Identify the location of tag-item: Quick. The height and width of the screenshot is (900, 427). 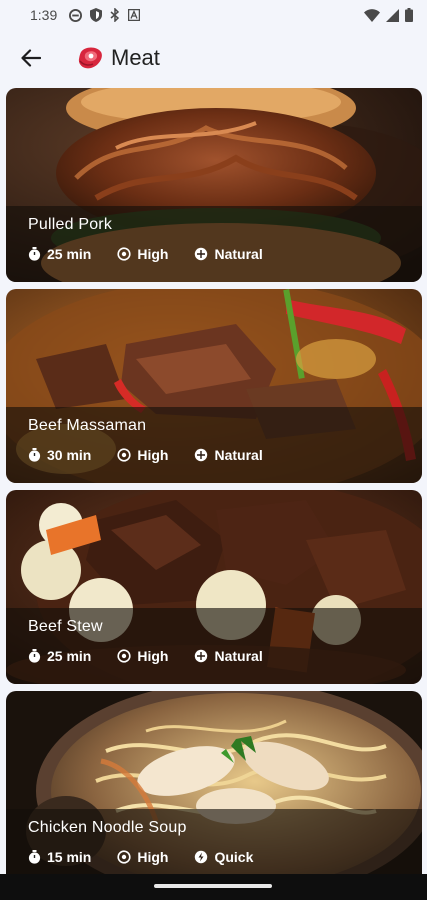
(223, 857).